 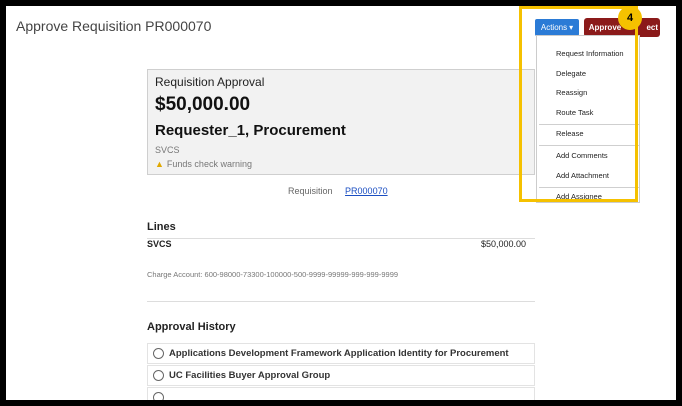 What do you see at coordinates (341, 301) in the screenshot?
I see `section-divider` at bounding box center [341, 301].